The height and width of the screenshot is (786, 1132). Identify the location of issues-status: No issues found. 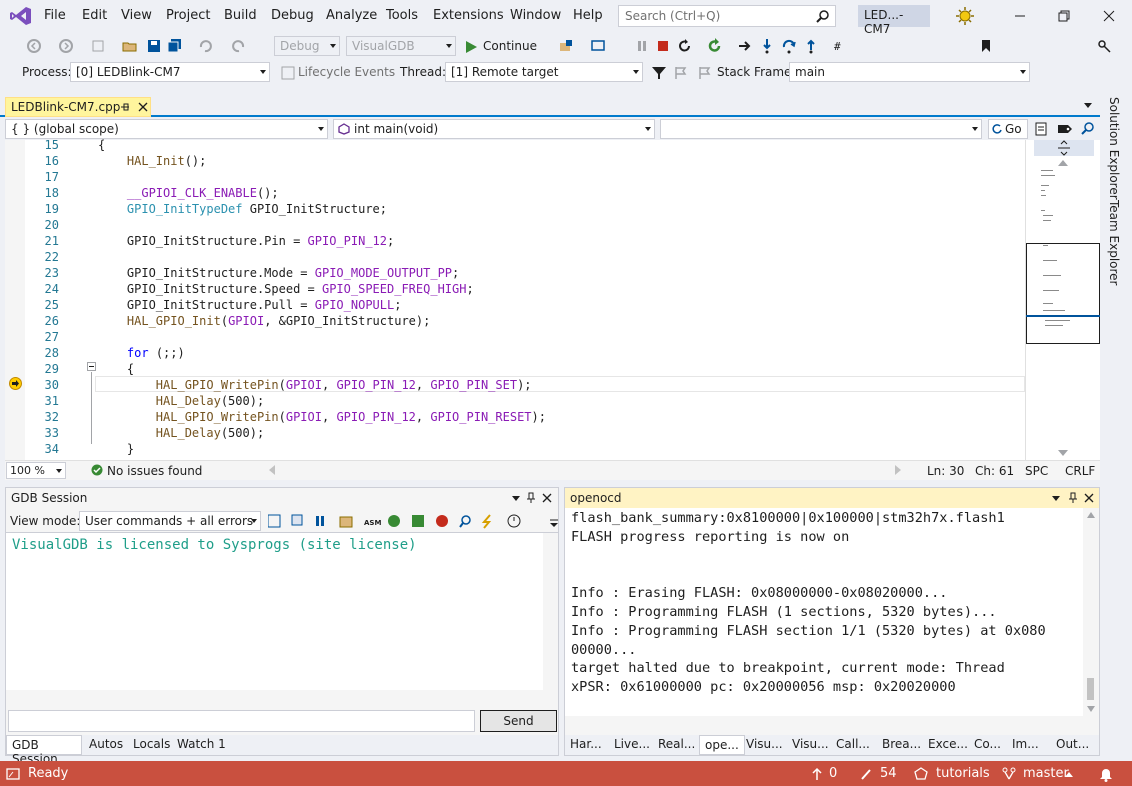
(154, 471).